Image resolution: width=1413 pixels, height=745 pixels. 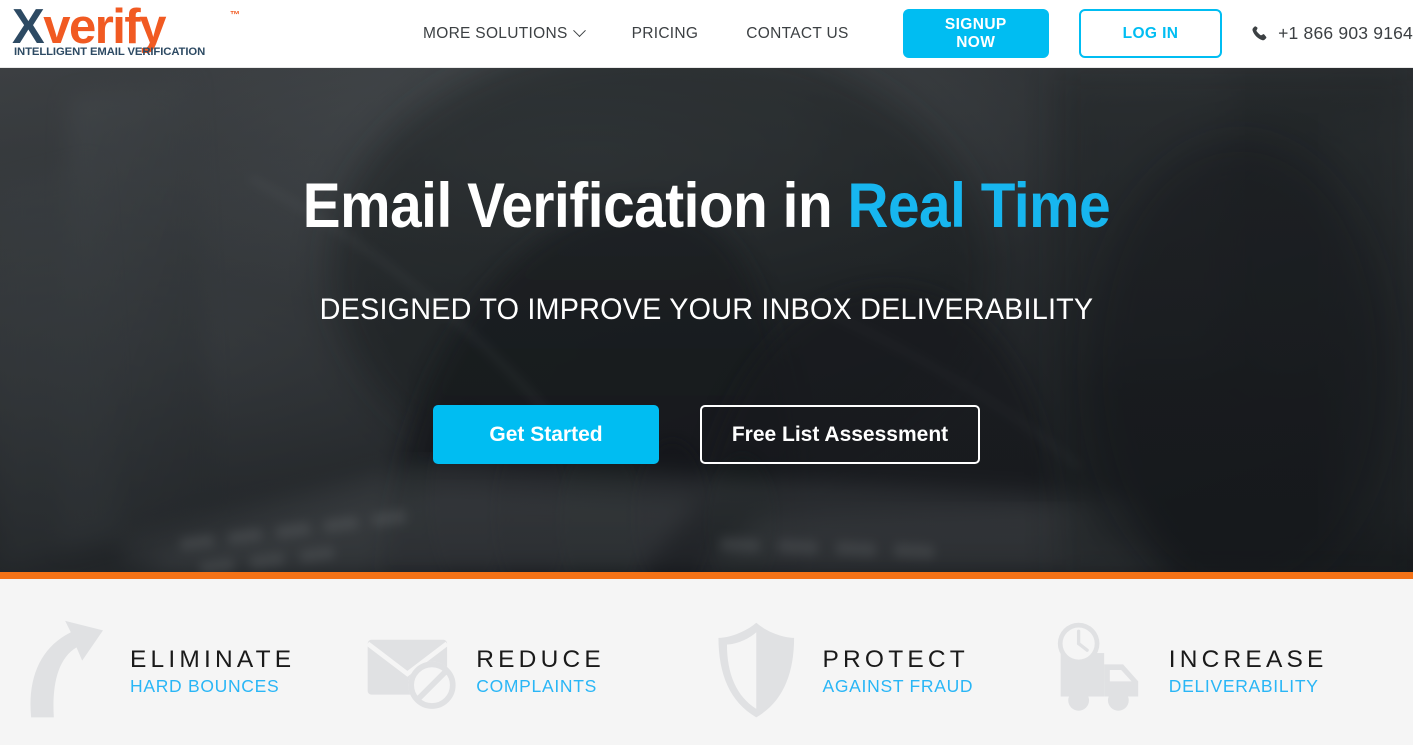 I want to click on hero-headline: Email Verification in Real Time, so click(x=707, y=206).